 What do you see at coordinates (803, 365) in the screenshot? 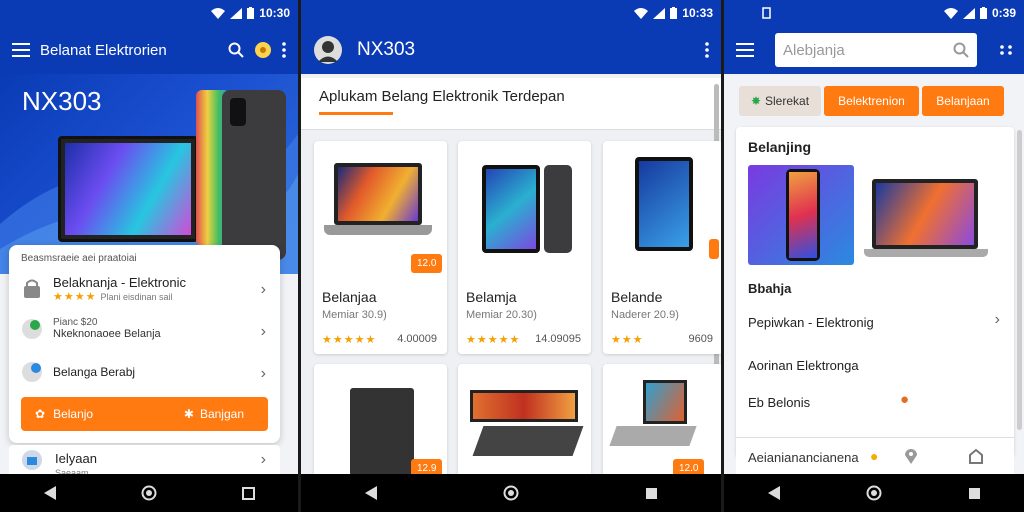
I see `list-item: Aorinan Elektronga` at bounding box center [803, 365].